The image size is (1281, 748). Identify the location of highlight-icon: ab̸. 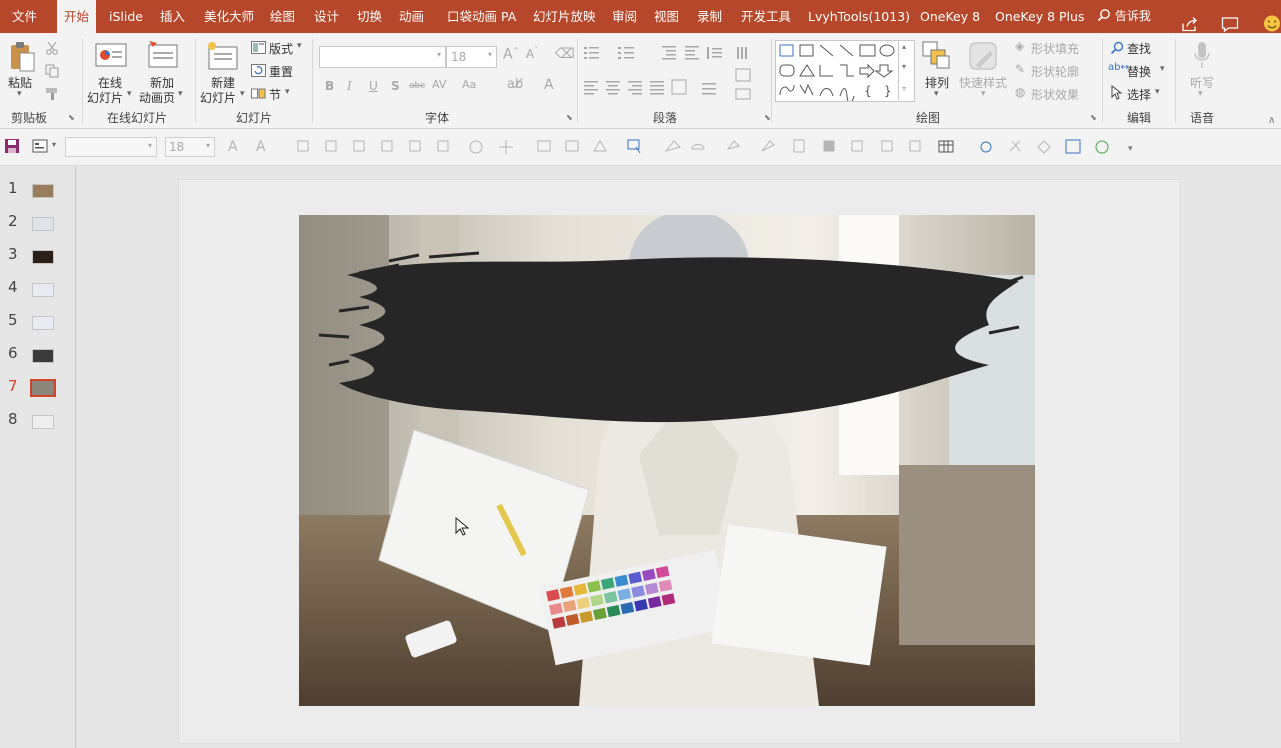
(515, 84).